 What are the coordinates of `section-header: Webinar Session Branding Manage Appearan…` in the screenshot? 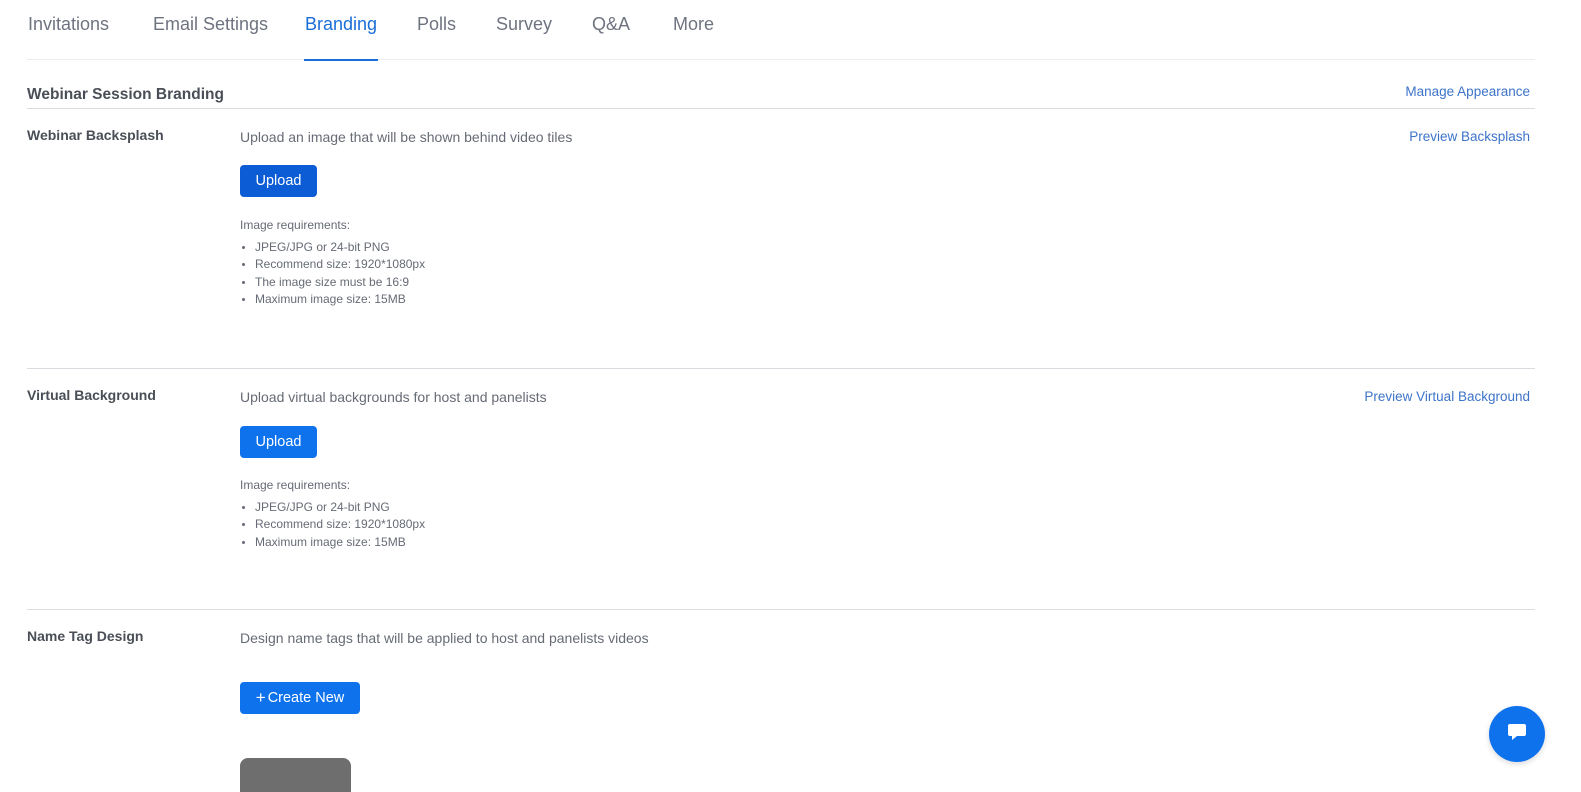 It's located at (781, 96).